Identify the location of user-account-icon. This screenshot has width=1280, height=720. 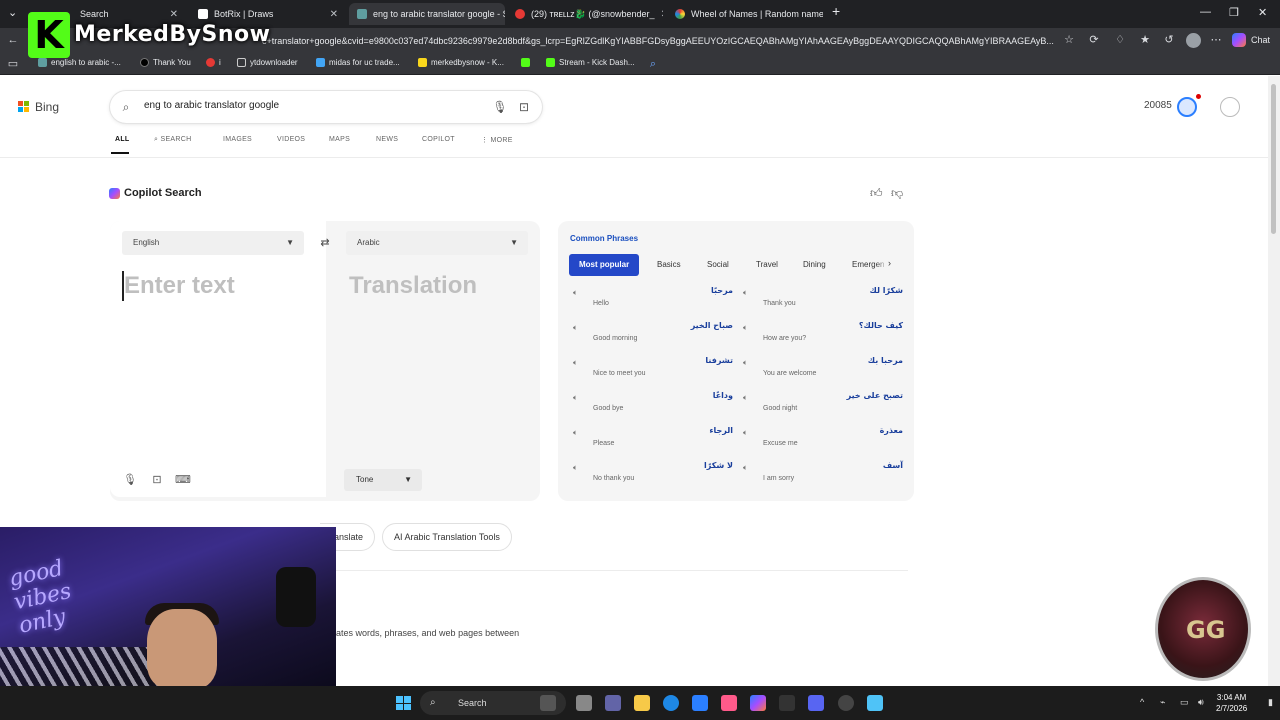
(1230, 107).